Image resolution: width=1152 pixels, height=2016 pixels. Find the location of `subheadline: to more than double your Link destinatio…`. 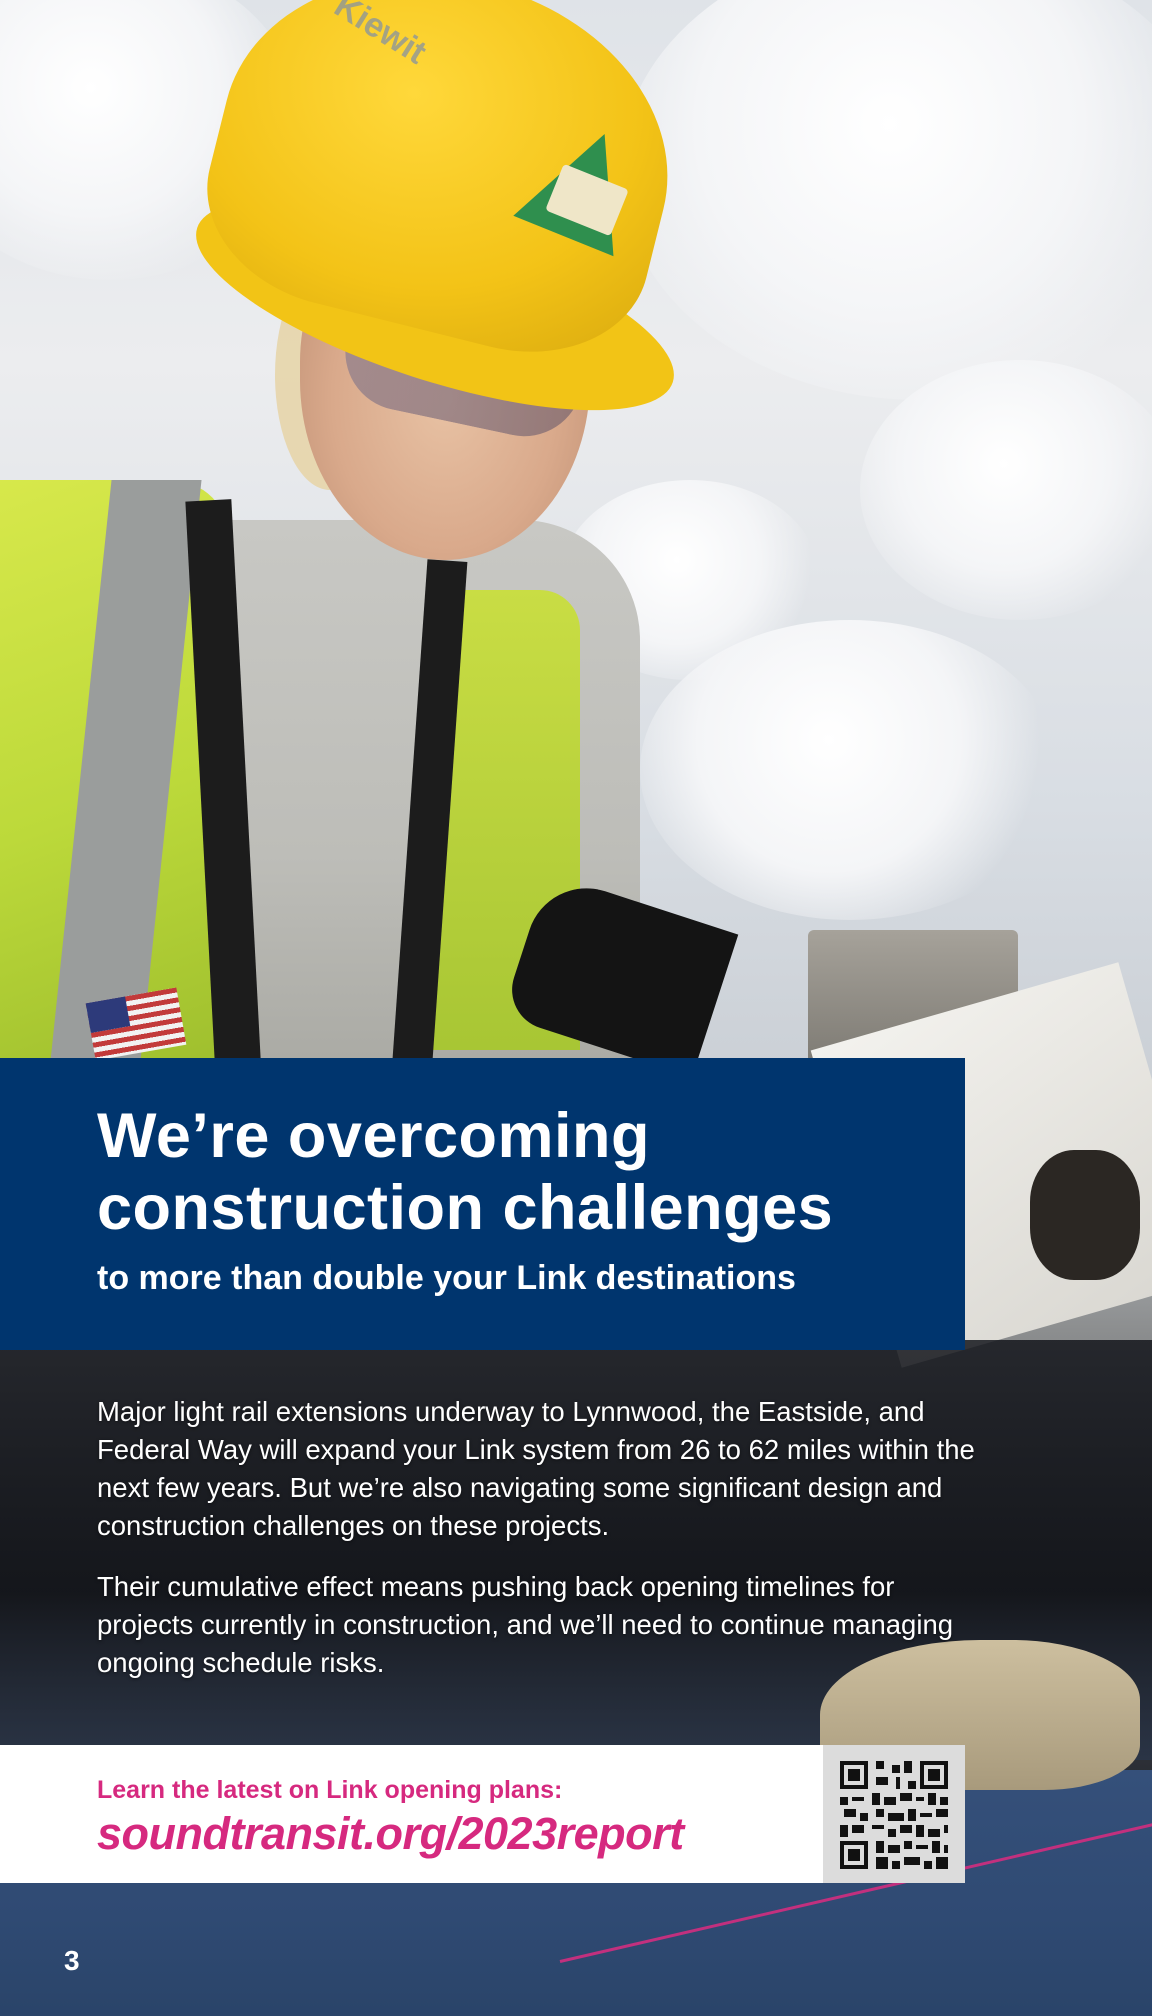

subheadline: to more than double your Link destinatio… is located at coordinates (446, 1278).